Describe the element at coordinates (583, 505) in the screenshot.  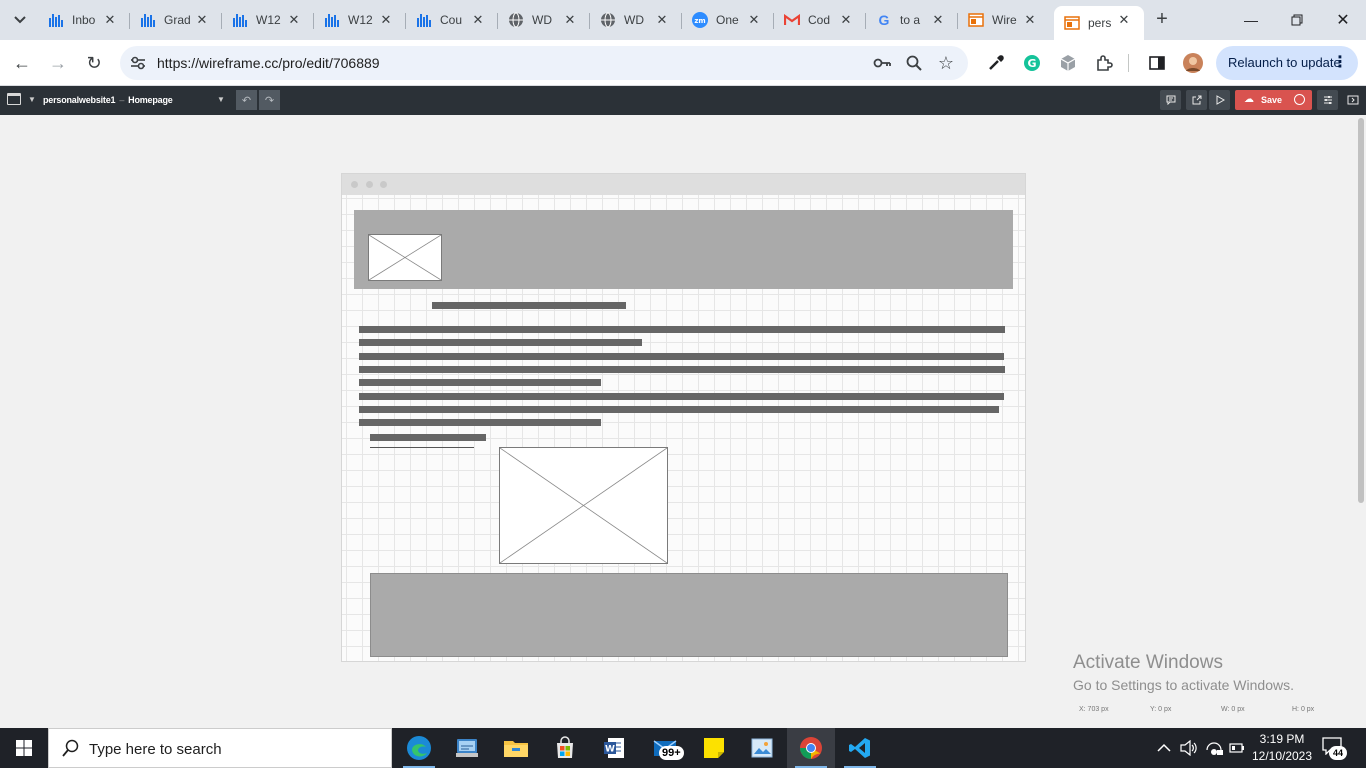
I see `content-image-placeholder` at that location.